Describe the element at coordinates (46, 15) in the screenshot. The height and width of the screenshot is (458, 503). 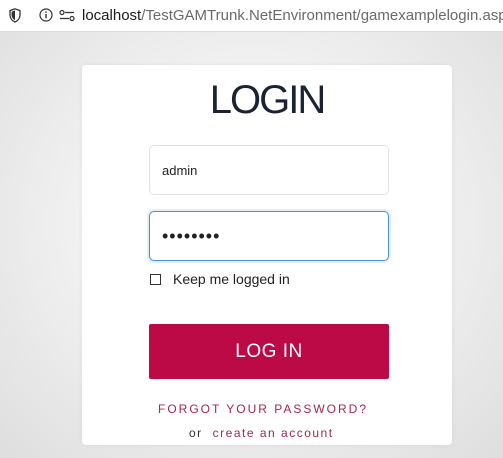
I see `info-icon` at that location.